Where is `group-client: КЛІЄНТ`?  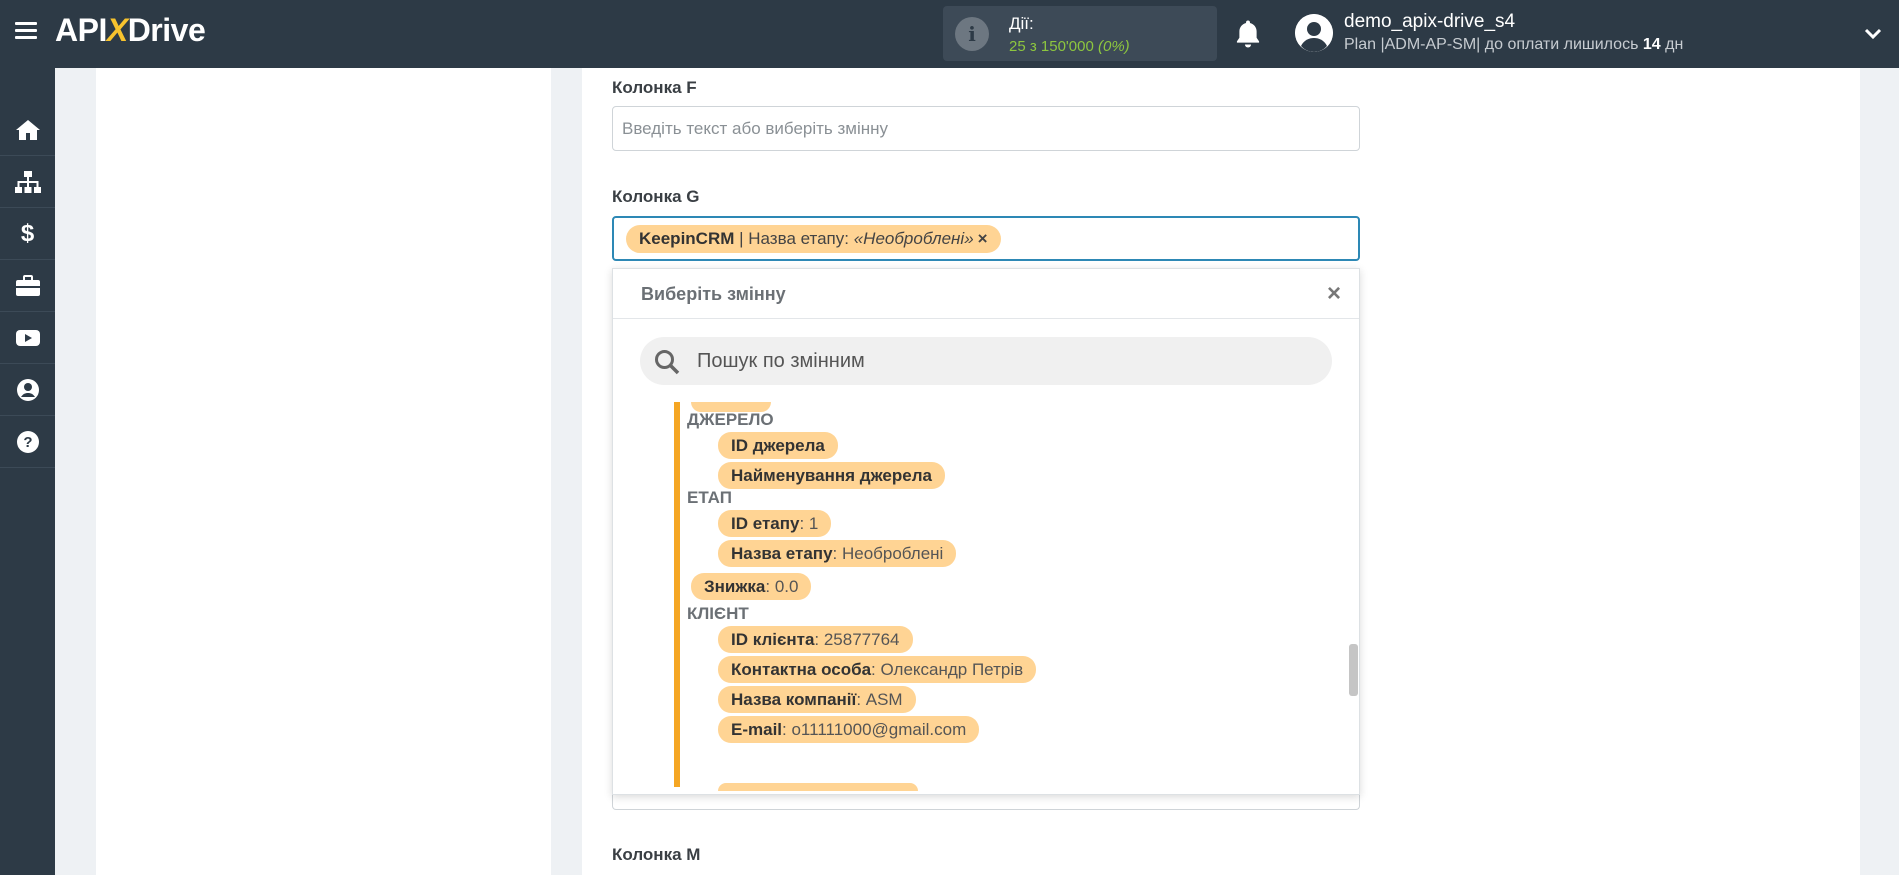
group-client: КЛІЄНТ is located at coordinates (718, 613).